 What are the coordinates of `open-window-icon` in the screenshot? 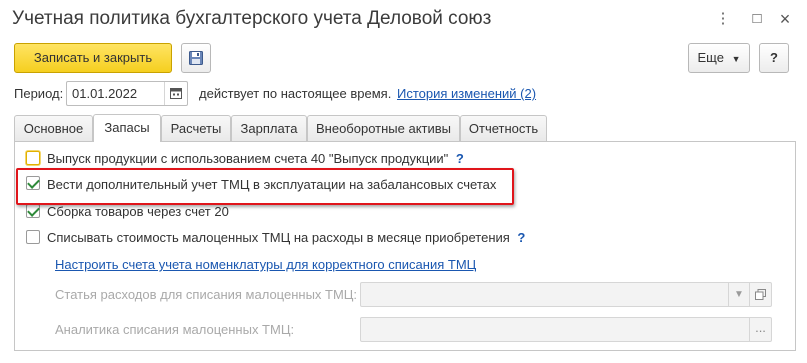 It's located at (760, 294).